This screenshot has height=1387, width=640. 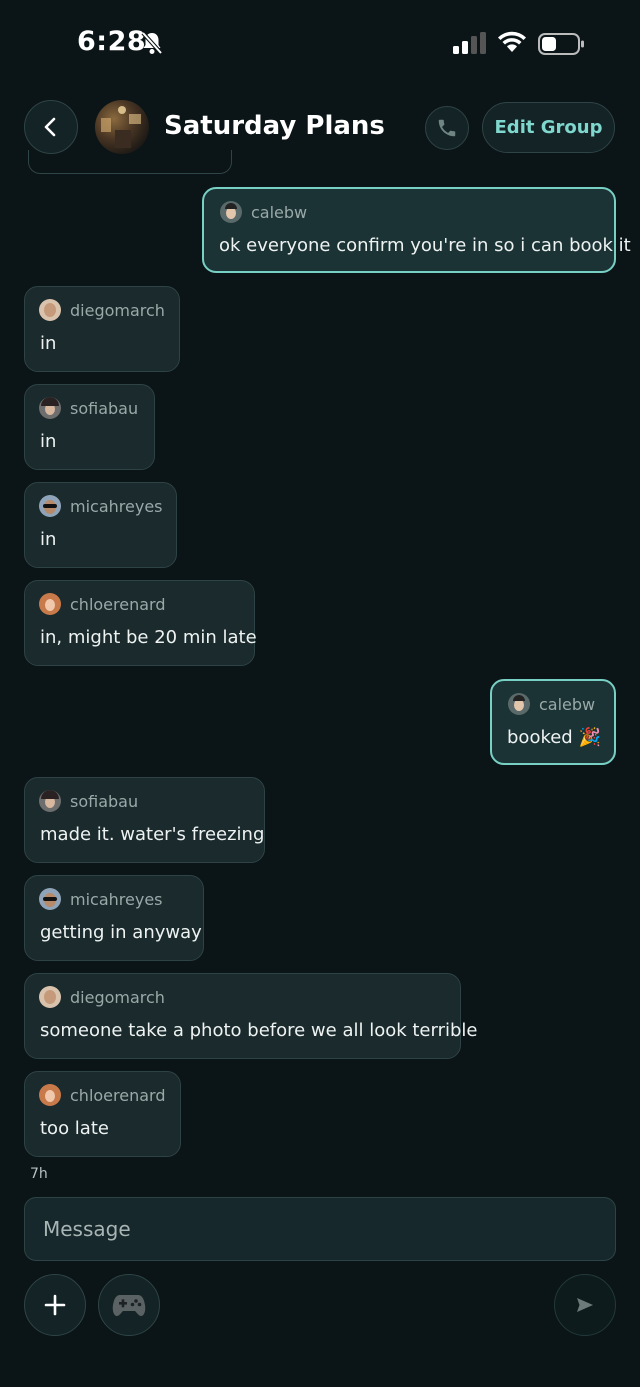 What do you see at coordinates (140, 623) in the screenshot?
I see `message-bubble: chloerenard in, might be 20 min late` at bounding box center [140, 623].